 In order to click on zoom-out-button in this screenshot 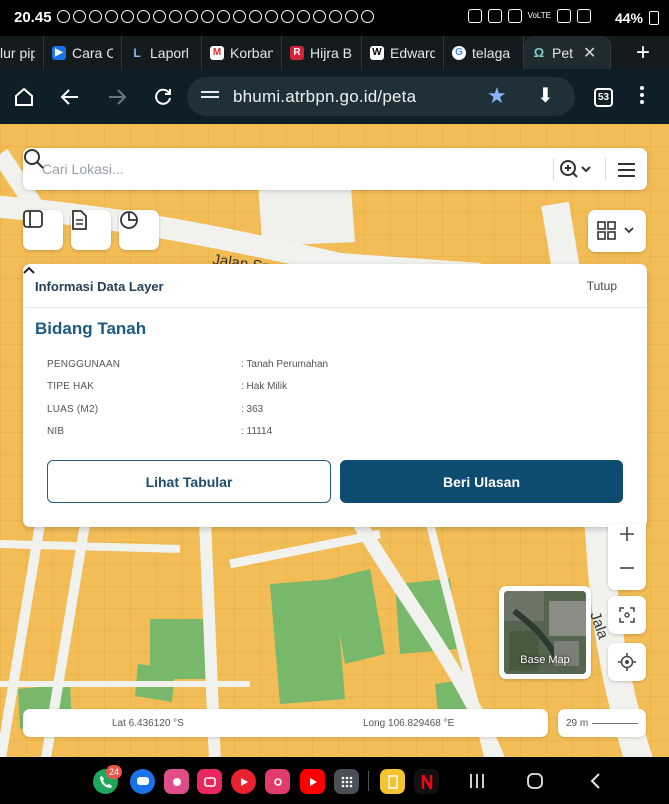, I will do `click(627, 568)`.